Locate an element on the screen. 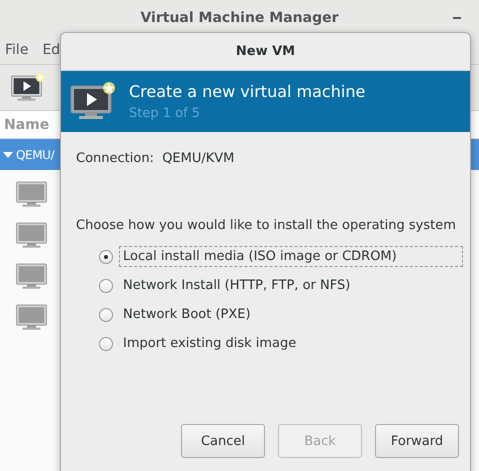 This screenshot has height=471, width=479. install-prompt: Choose how you would like to install the operating system is located at coordinates (266, 225).